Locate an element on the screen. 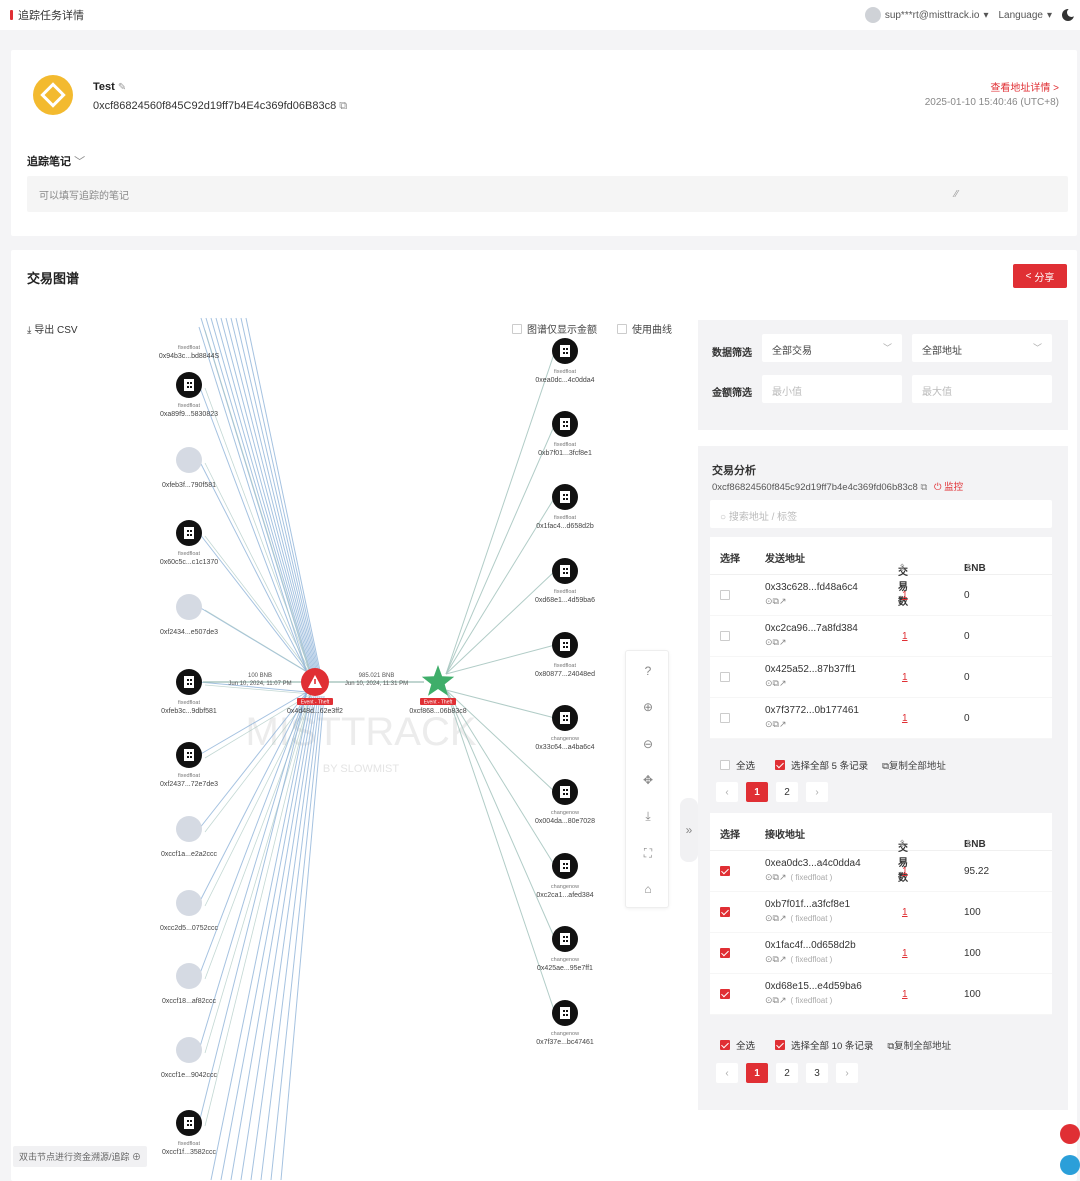 The width and height of the screenshot is (1080, 1181). language-menu: Language ▾ is located at coordinates (1025, 15).